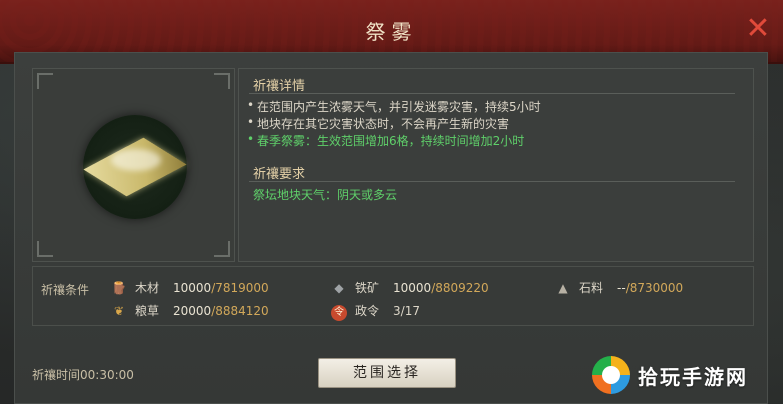 The width and height of the screenshot is (783, 404). Describe the element at coordinates (136, 160) in the screenshot. I see `tile-fog` at that location.